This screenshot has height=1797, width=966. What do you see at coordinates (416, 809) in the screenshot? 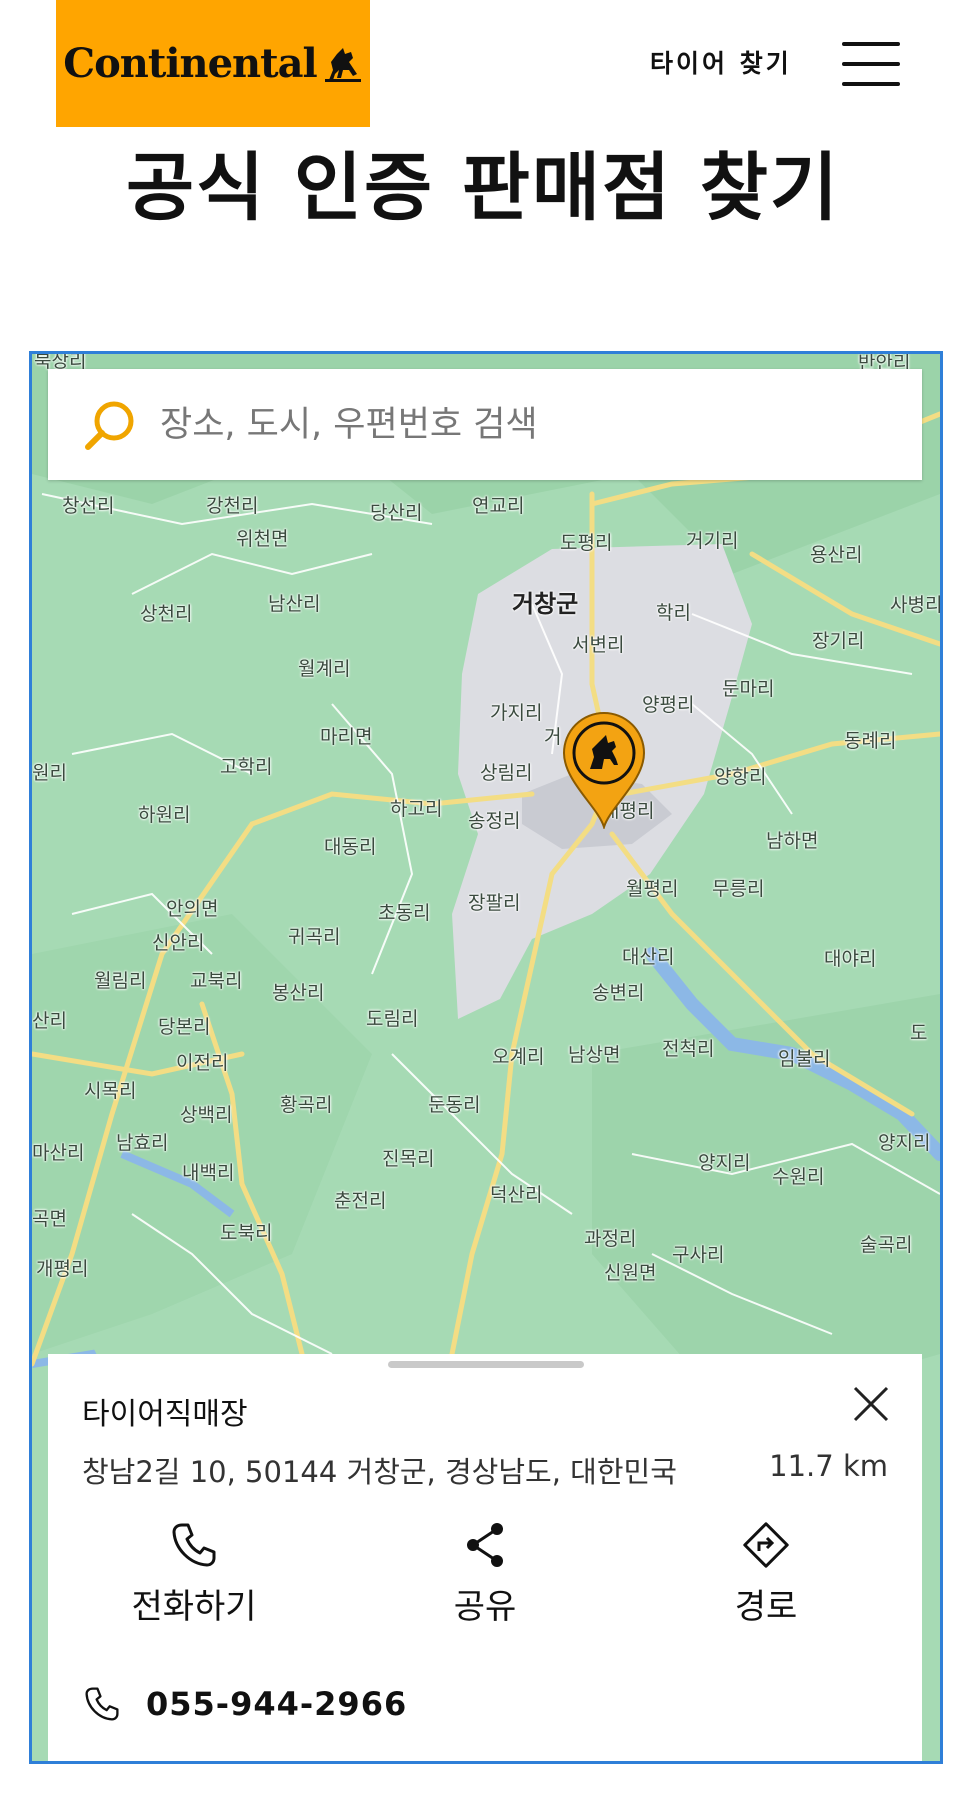
I see `map-place-label: 하고리` at bounding box center [416, 809].